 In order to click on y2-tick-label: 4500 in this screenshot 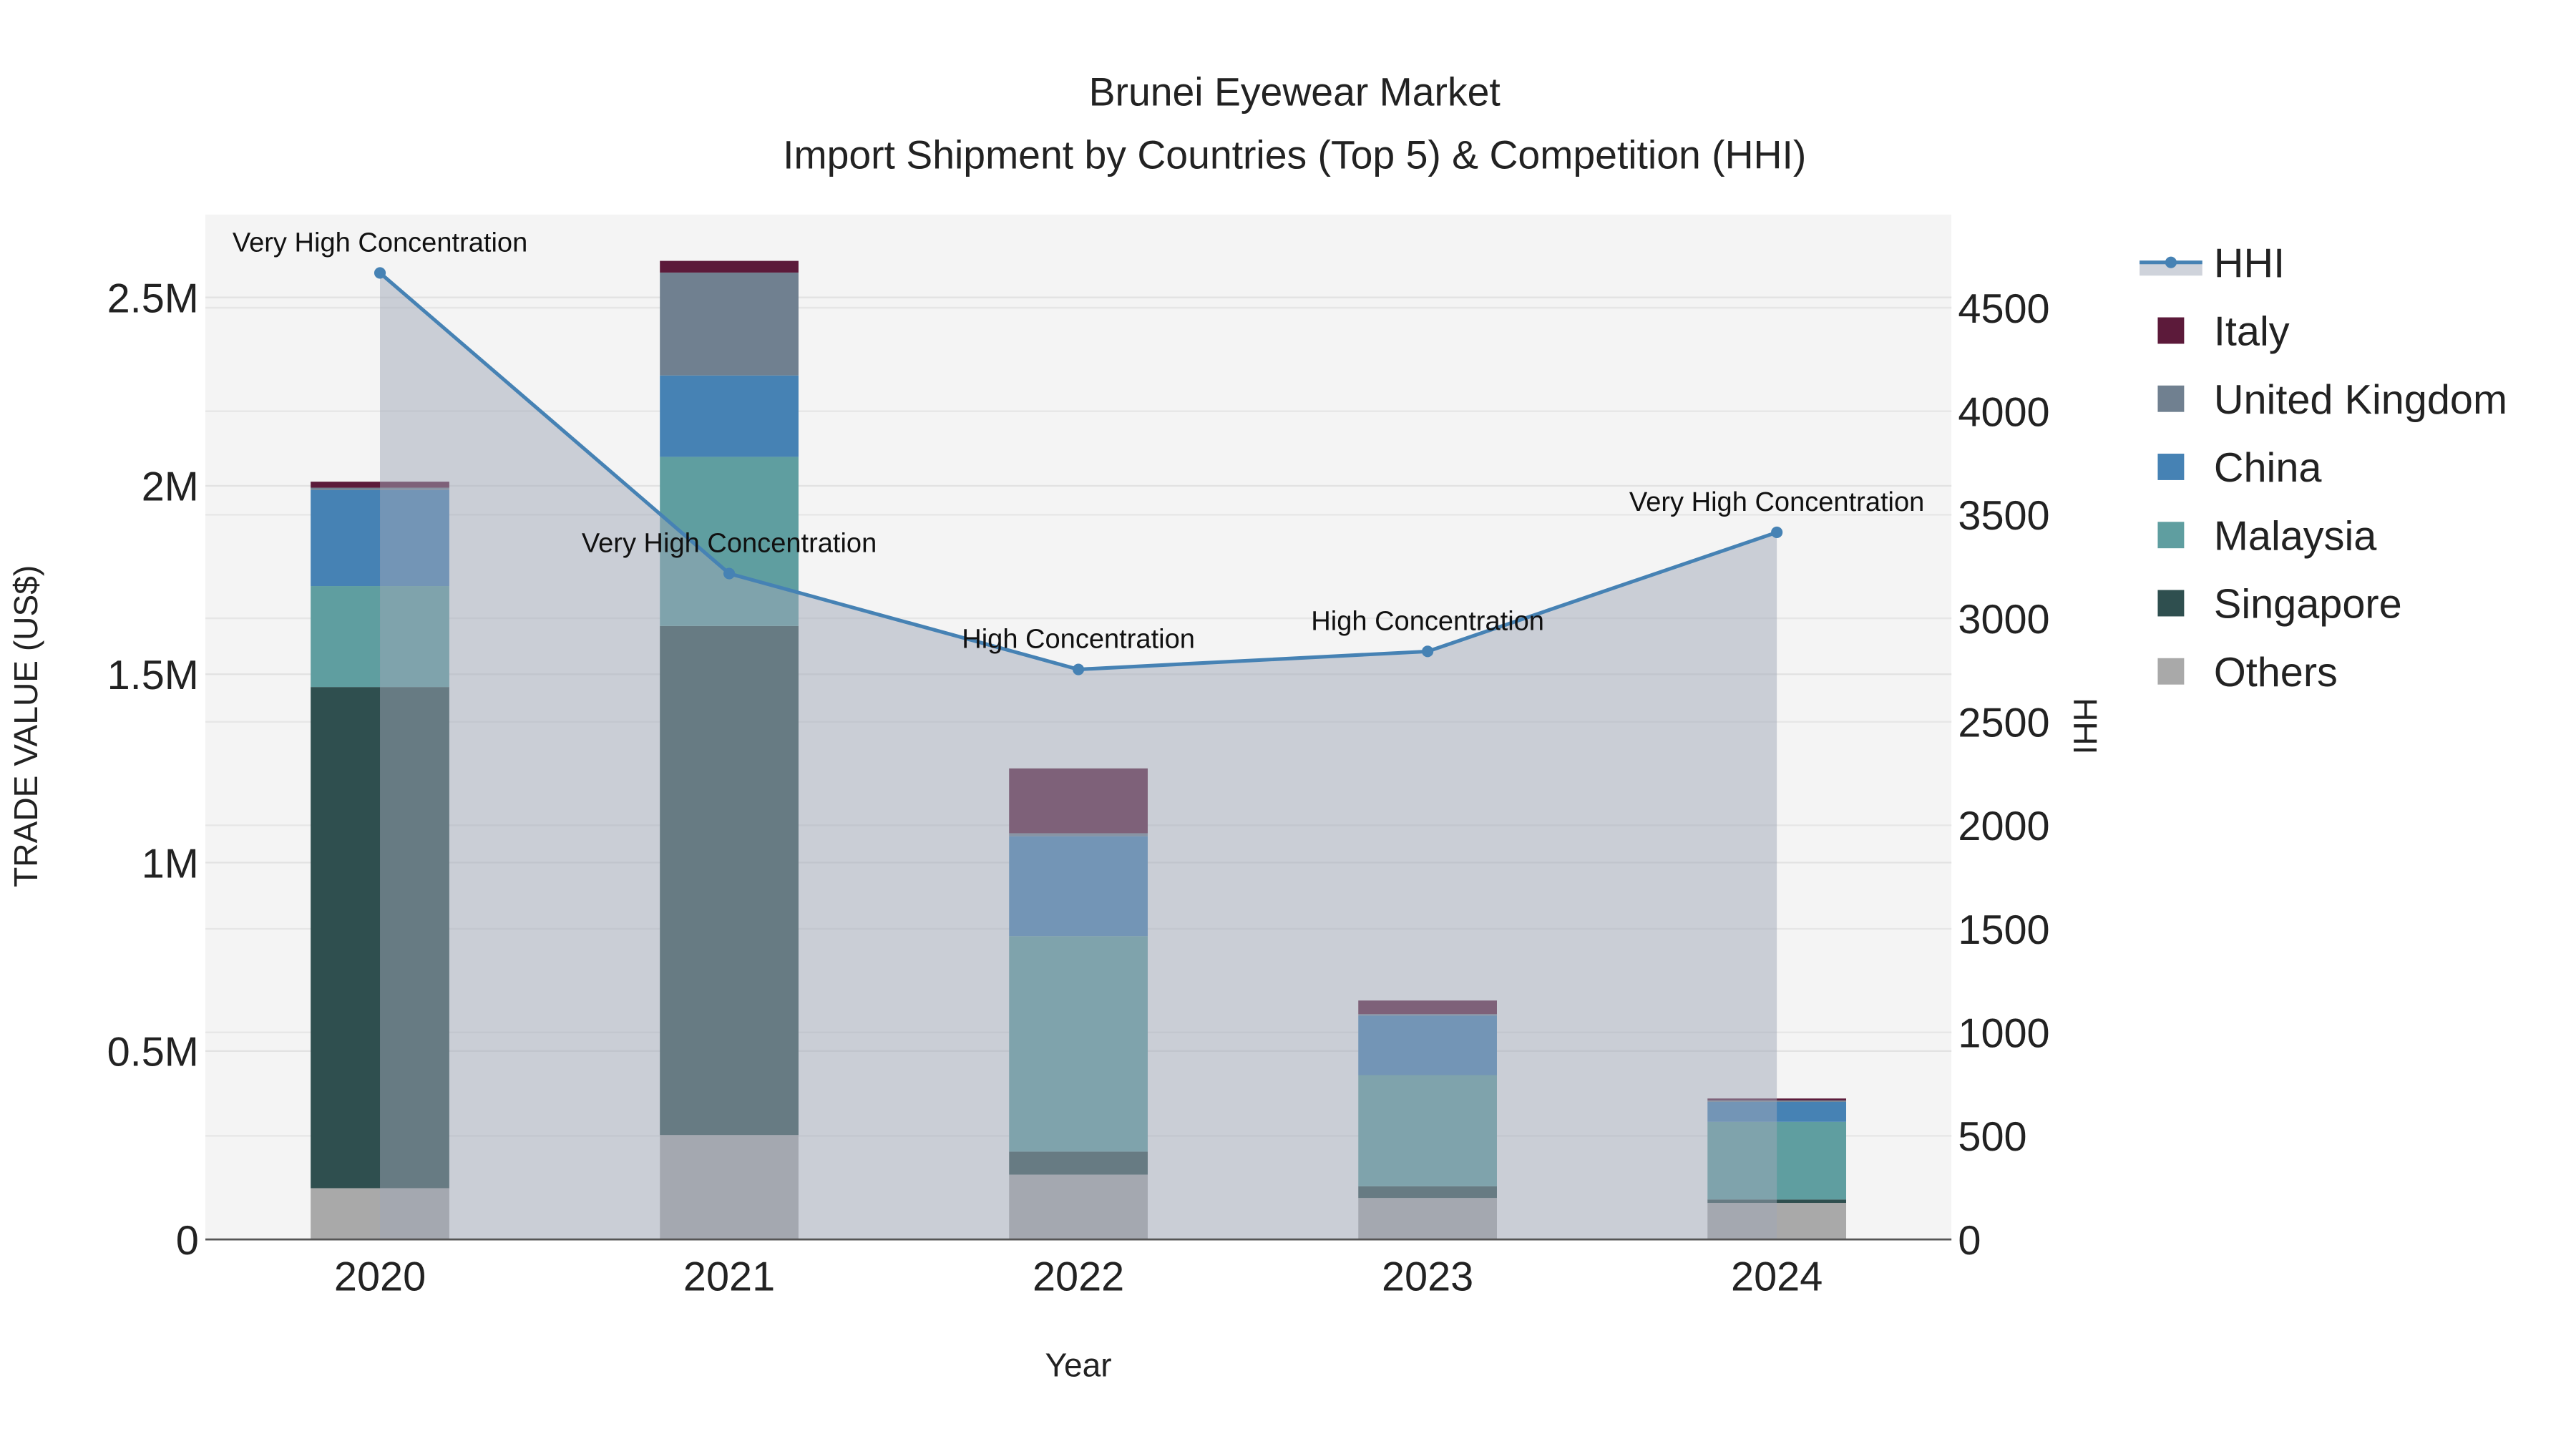, I will do `click(2003, 309)`.